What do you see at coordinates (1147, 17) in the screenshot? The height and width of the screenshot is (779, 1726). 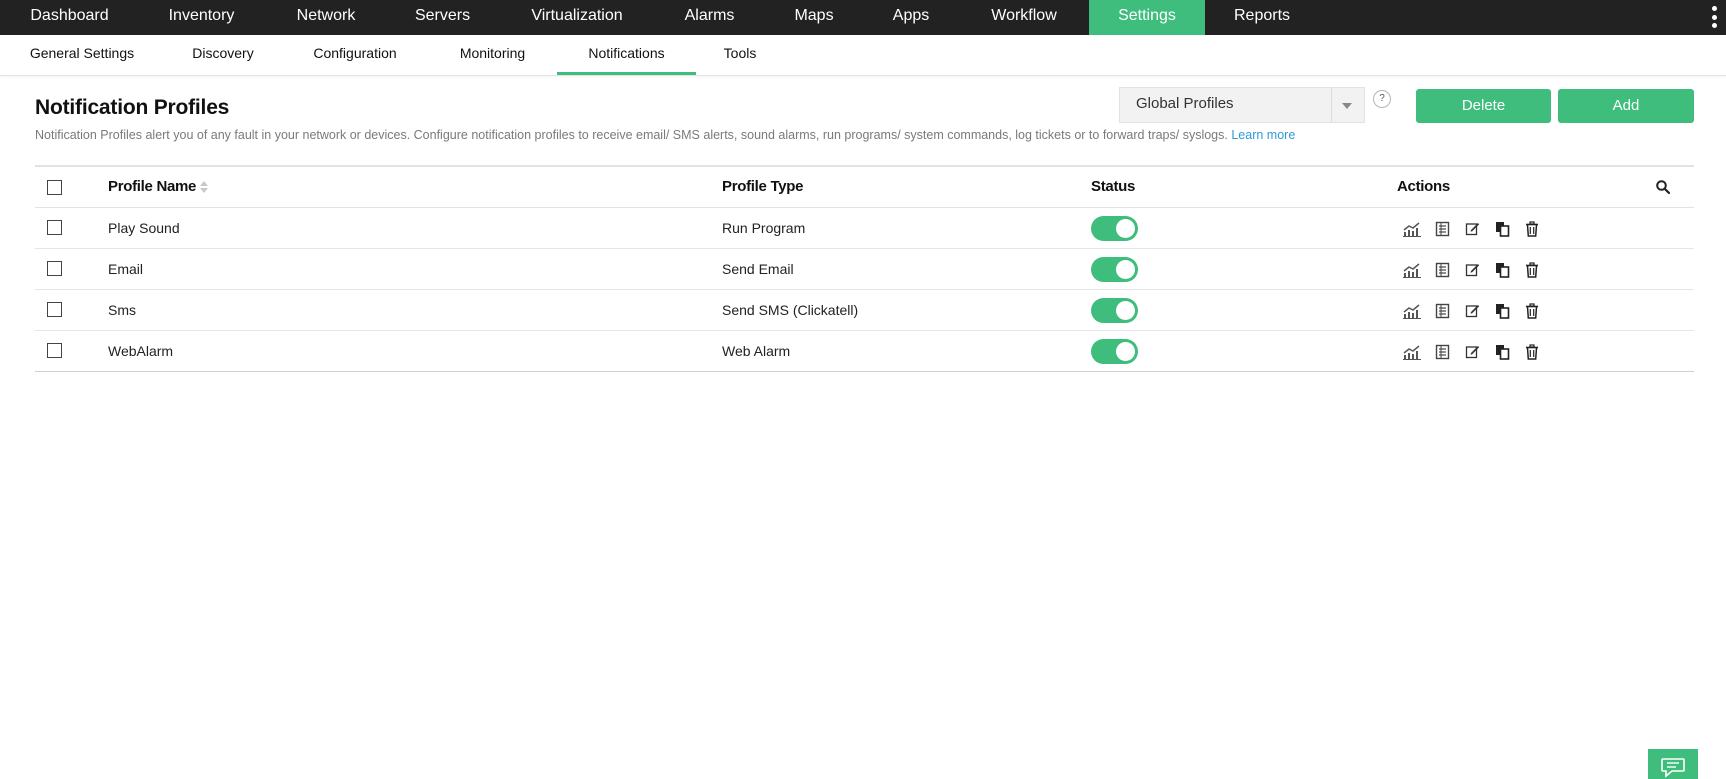 I see `nav-tab-settings: Settings` at bounding box center [1147, 17].